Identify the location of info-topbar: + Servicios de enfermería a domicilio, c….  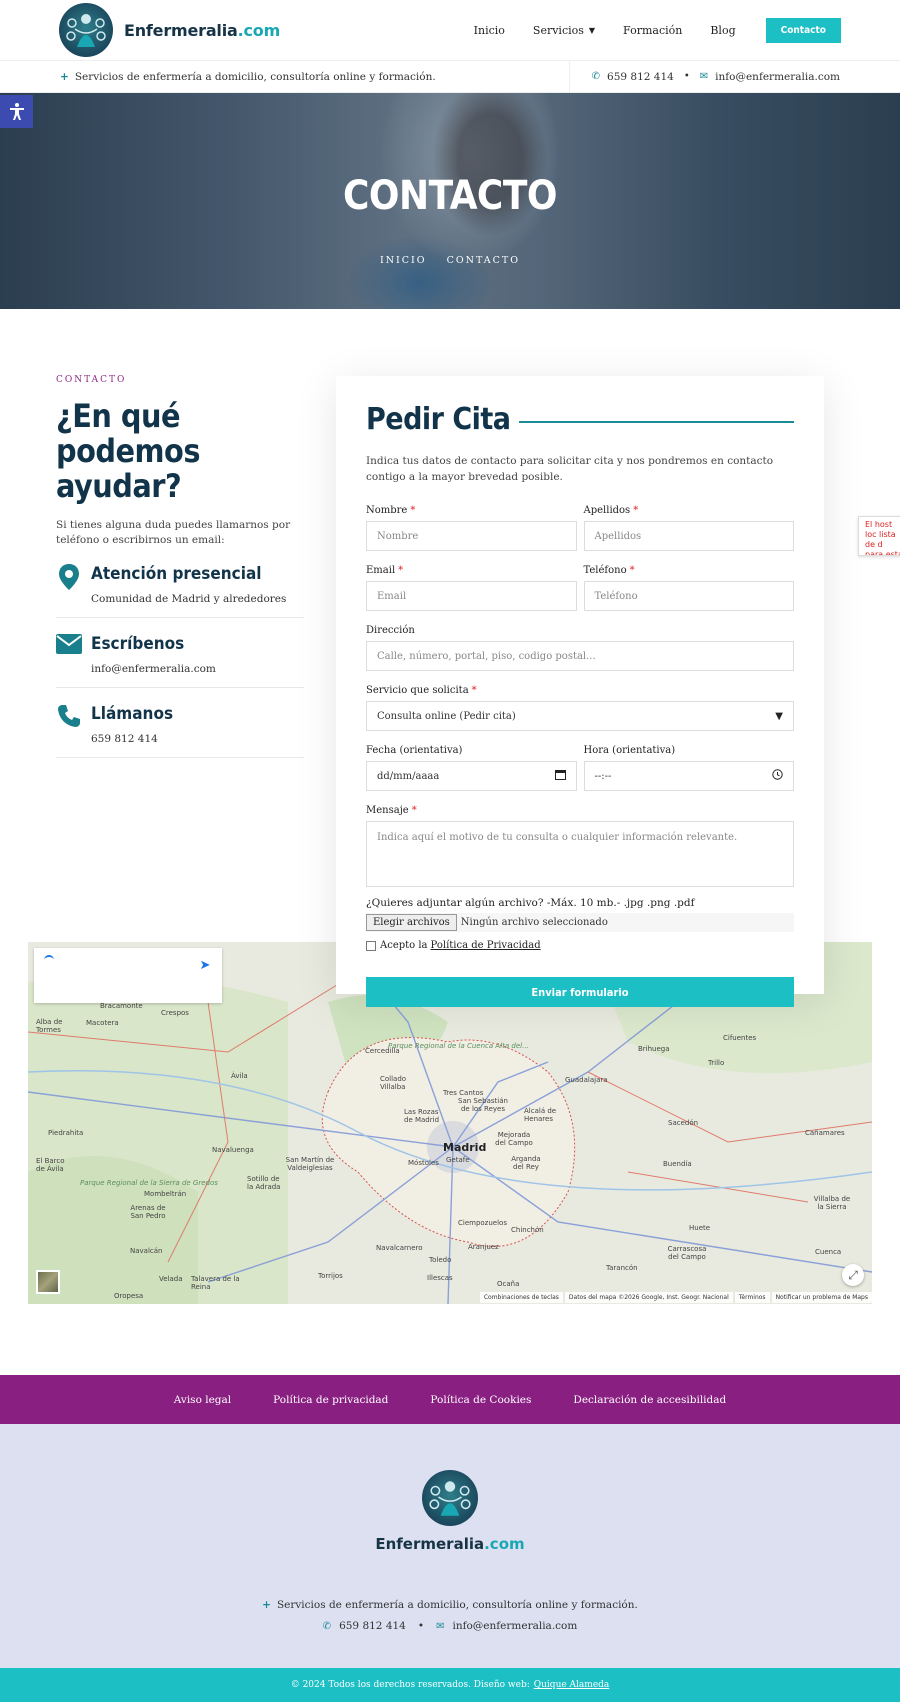
(450, 76).